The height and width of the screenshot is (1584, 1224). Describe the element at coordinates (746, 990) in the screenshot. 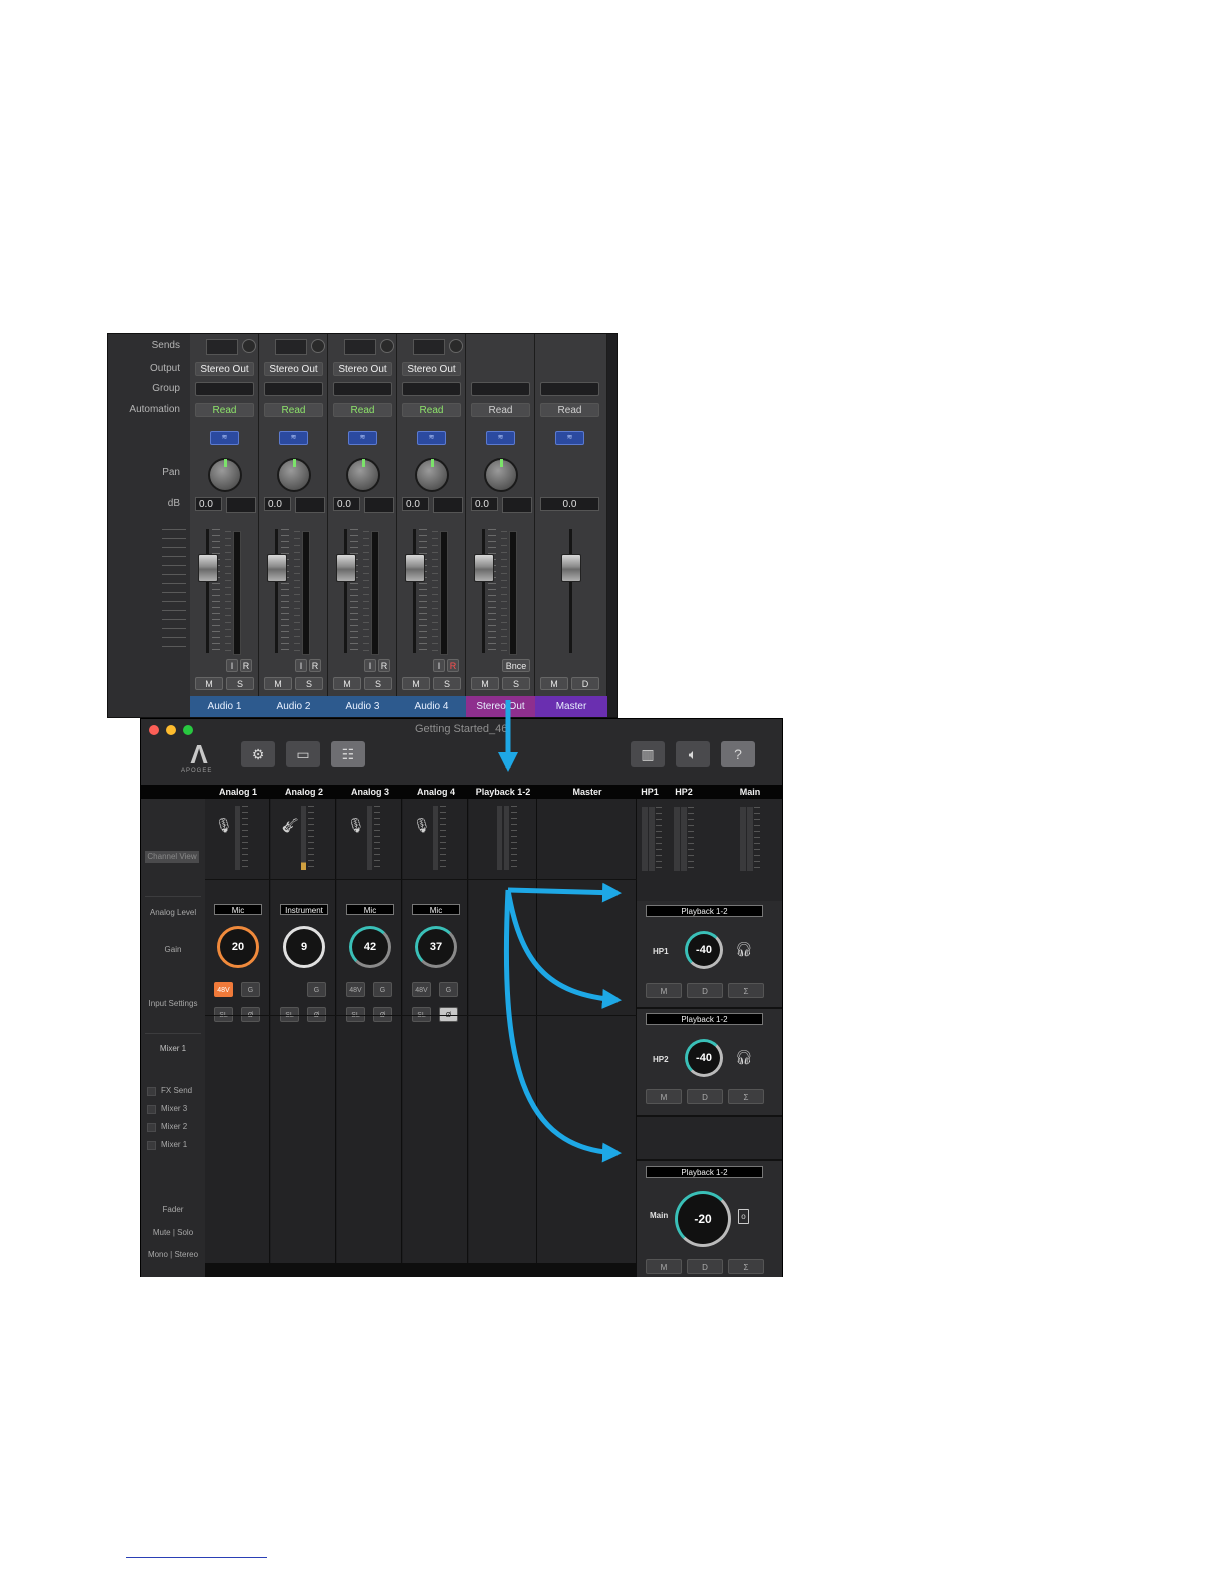

I see `hp1-sum-button: Σ` at that location.